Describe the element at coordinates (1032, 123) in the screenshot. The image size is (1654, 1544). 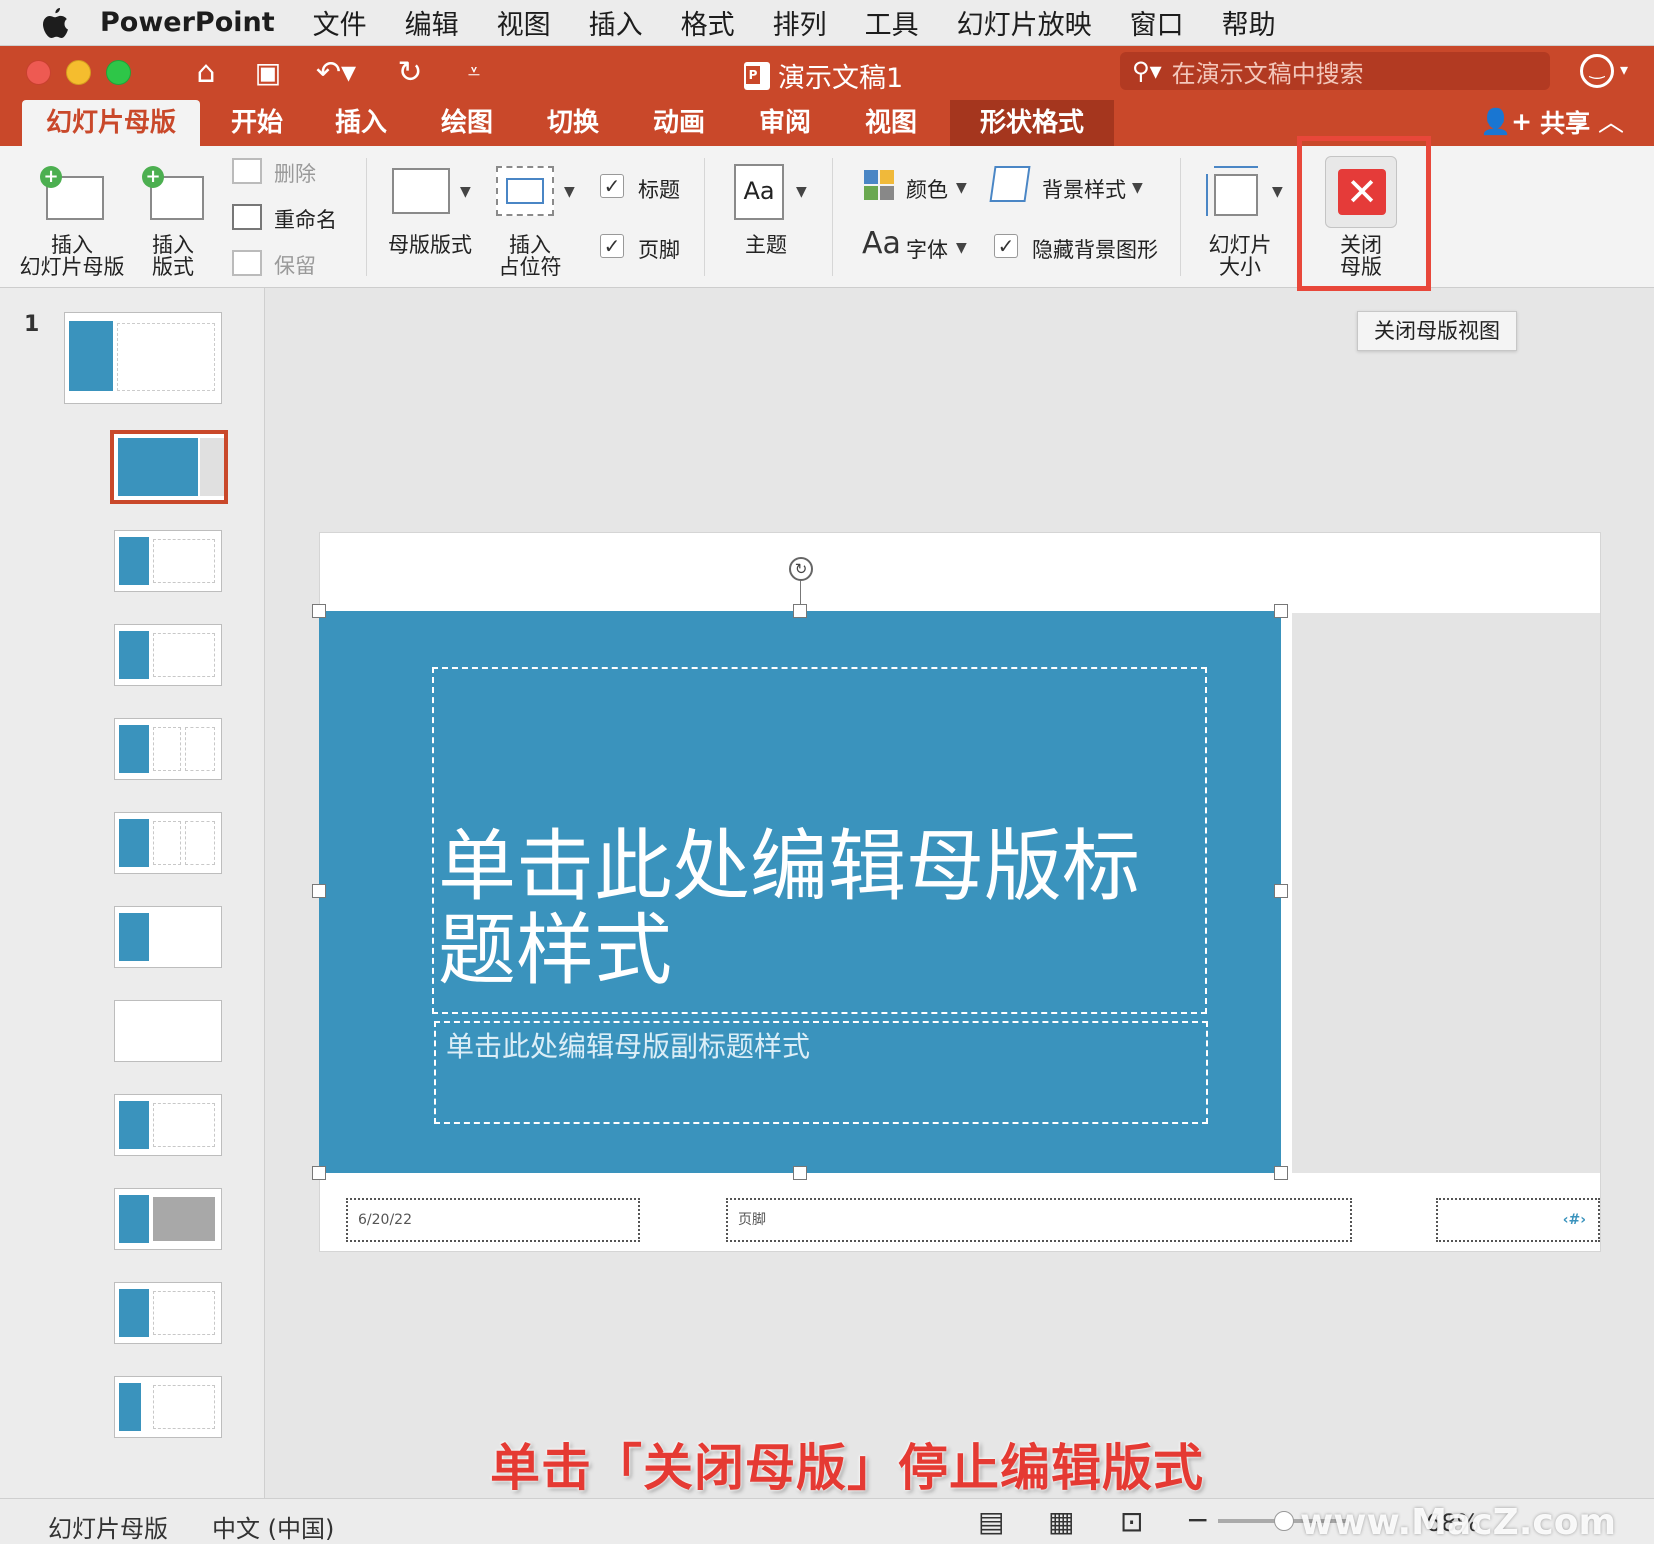
I see `tab-shape-format: 形状格式` at that location.